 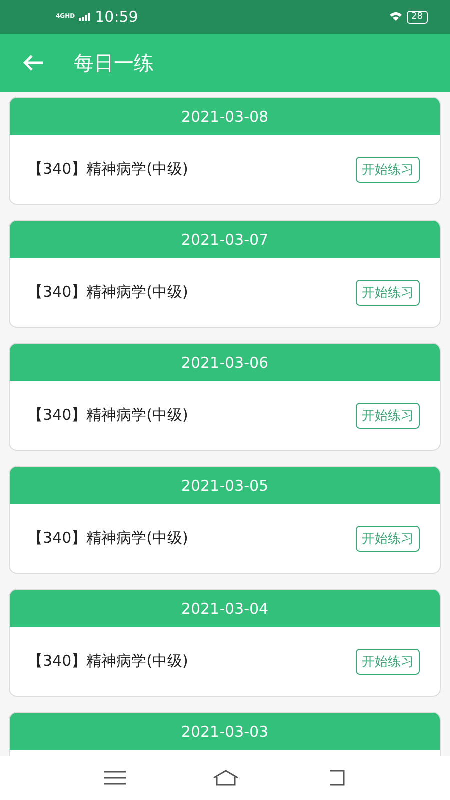 I want to click on page-title: 每日一练, so click(x=114, y=63).